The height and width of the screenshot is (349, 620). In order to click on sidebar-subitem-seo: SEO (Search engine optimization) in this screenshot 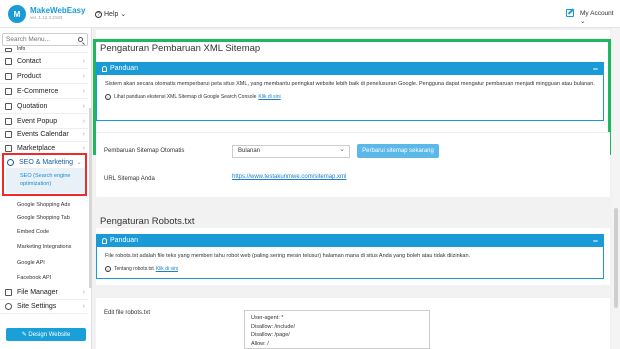, I will do `click(45, 180)`.